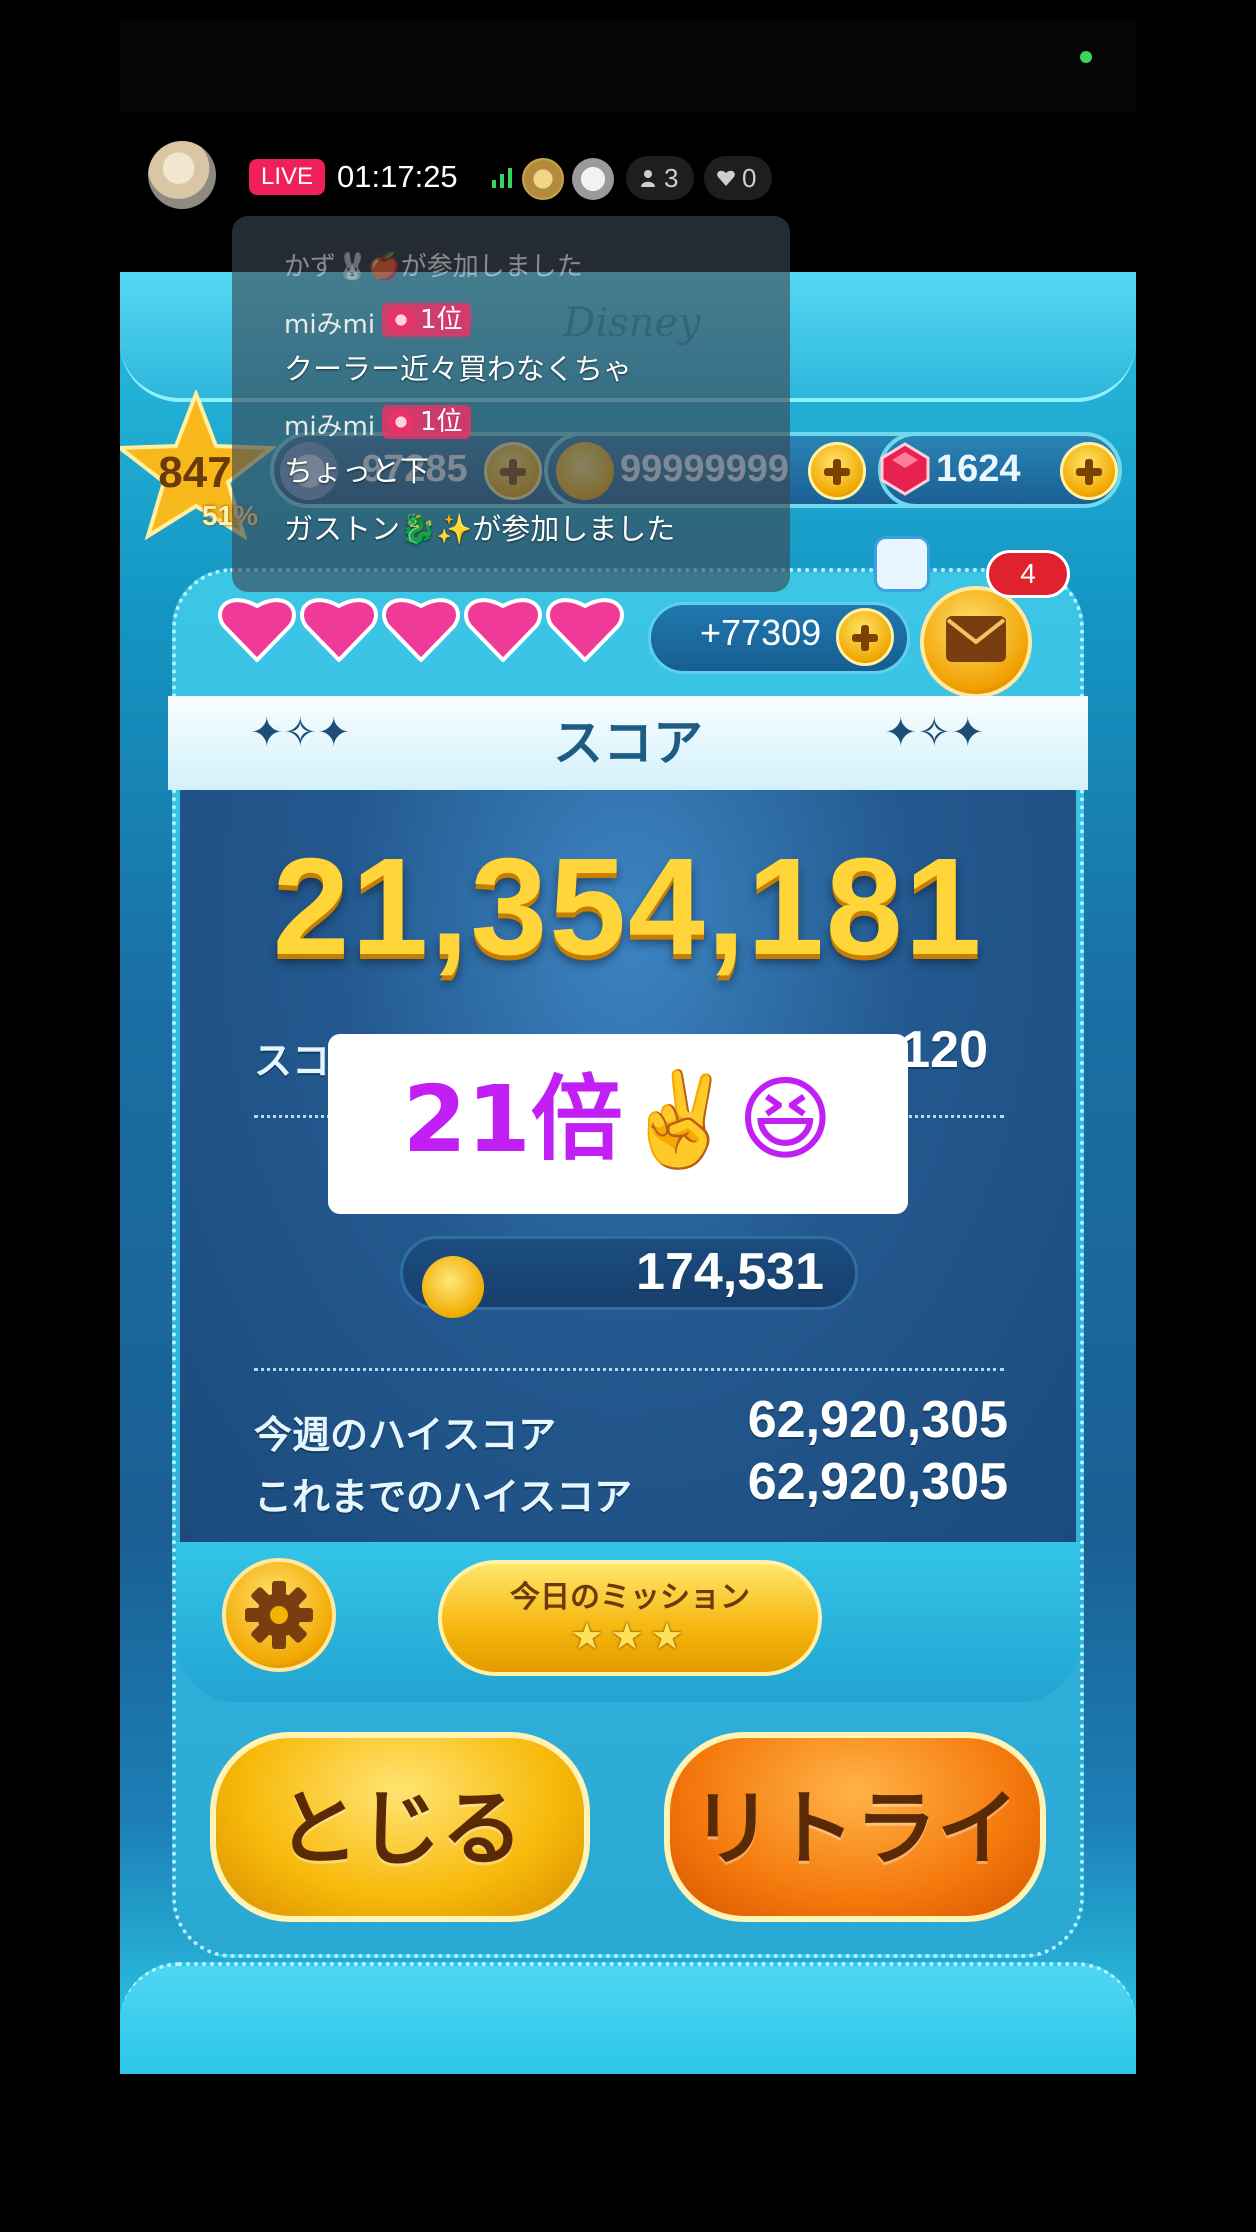 The width and height of the screenshot is (1256, 2232). Describe the element at coordinates (182, 175) in the screenshot. I see `host-avatar` at that location.